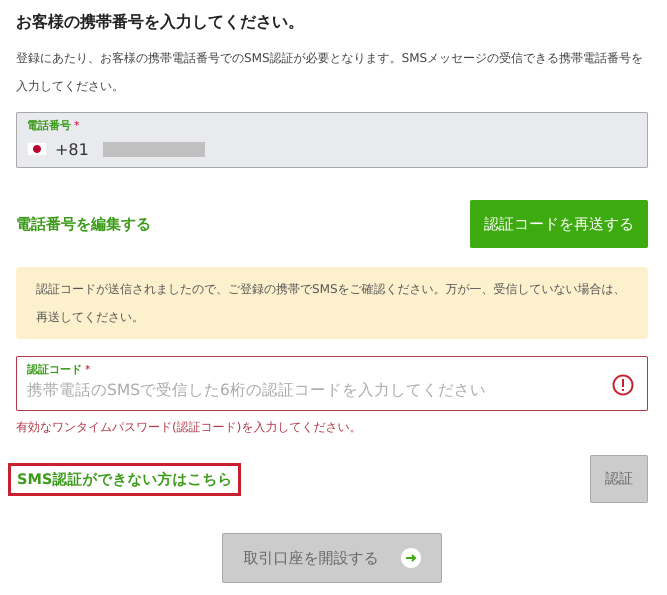 The image size is (667, 595). What do you see at coordinates (559, 224) in the screenshot?
I see `resend-code-button: 認証コードを再送する` at bounding box center [559, 224].